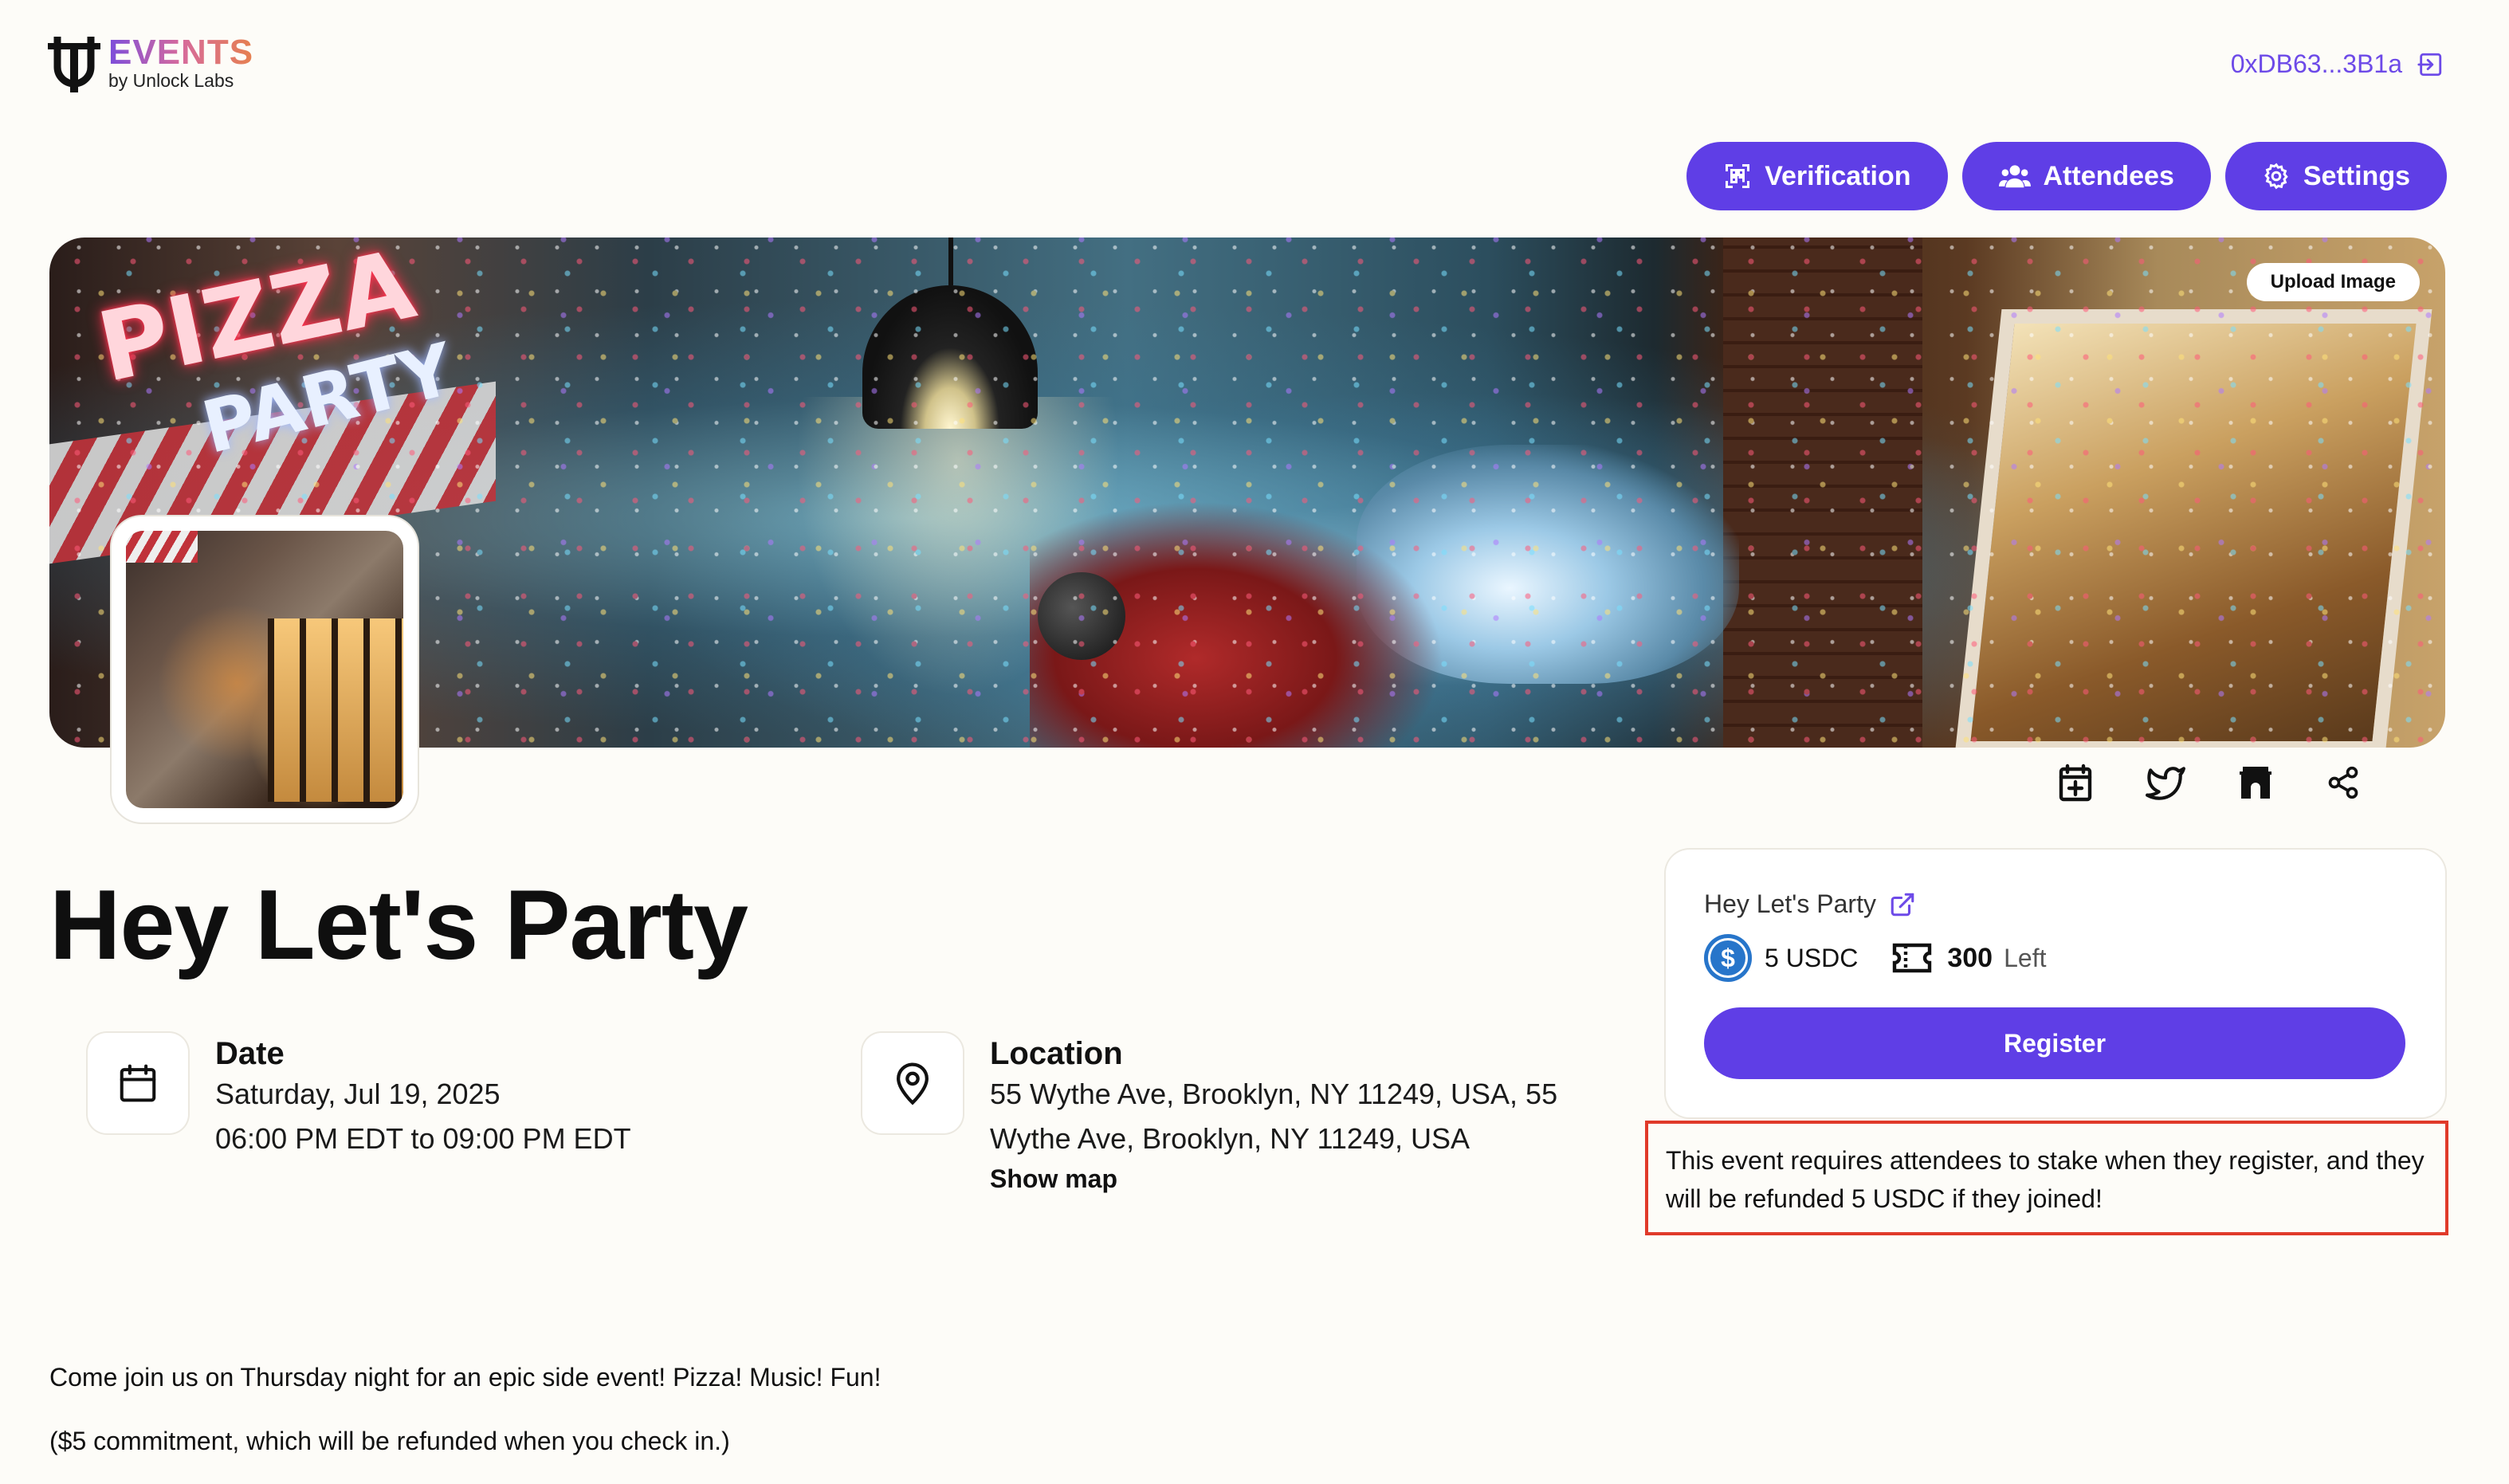 The image size is (2509, 1484). I want to click on attendees-label: Attendees, so click(2108, 175).